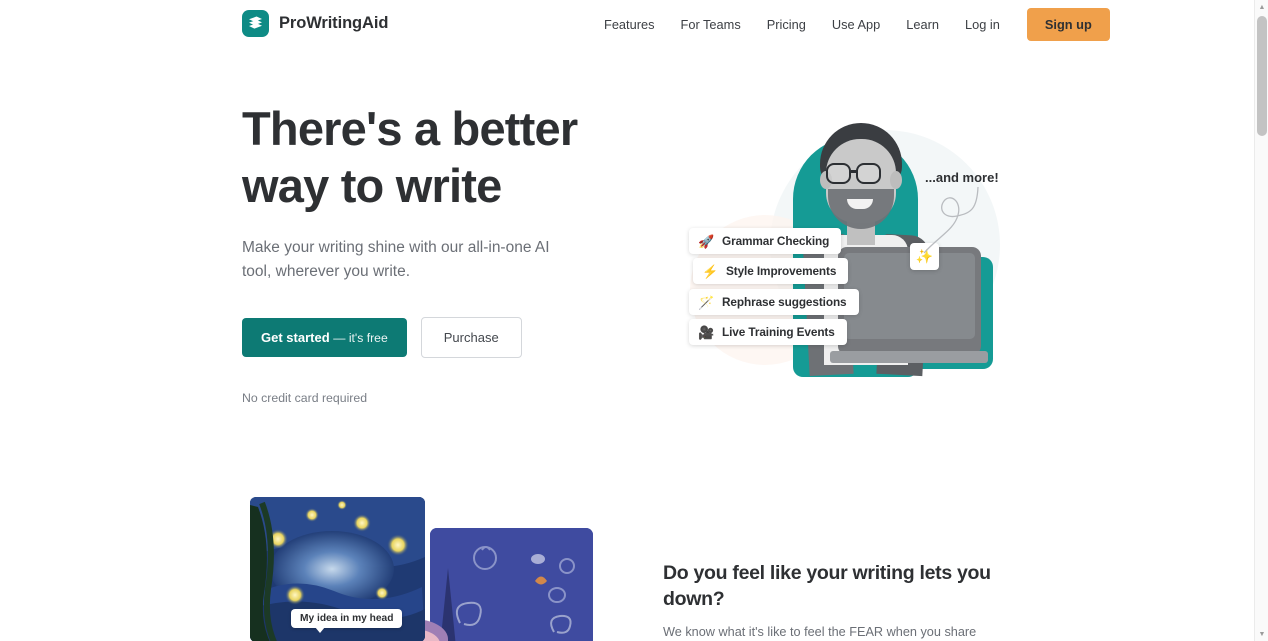  I want to click on purchase-button: Purchase, so click(471, 337).